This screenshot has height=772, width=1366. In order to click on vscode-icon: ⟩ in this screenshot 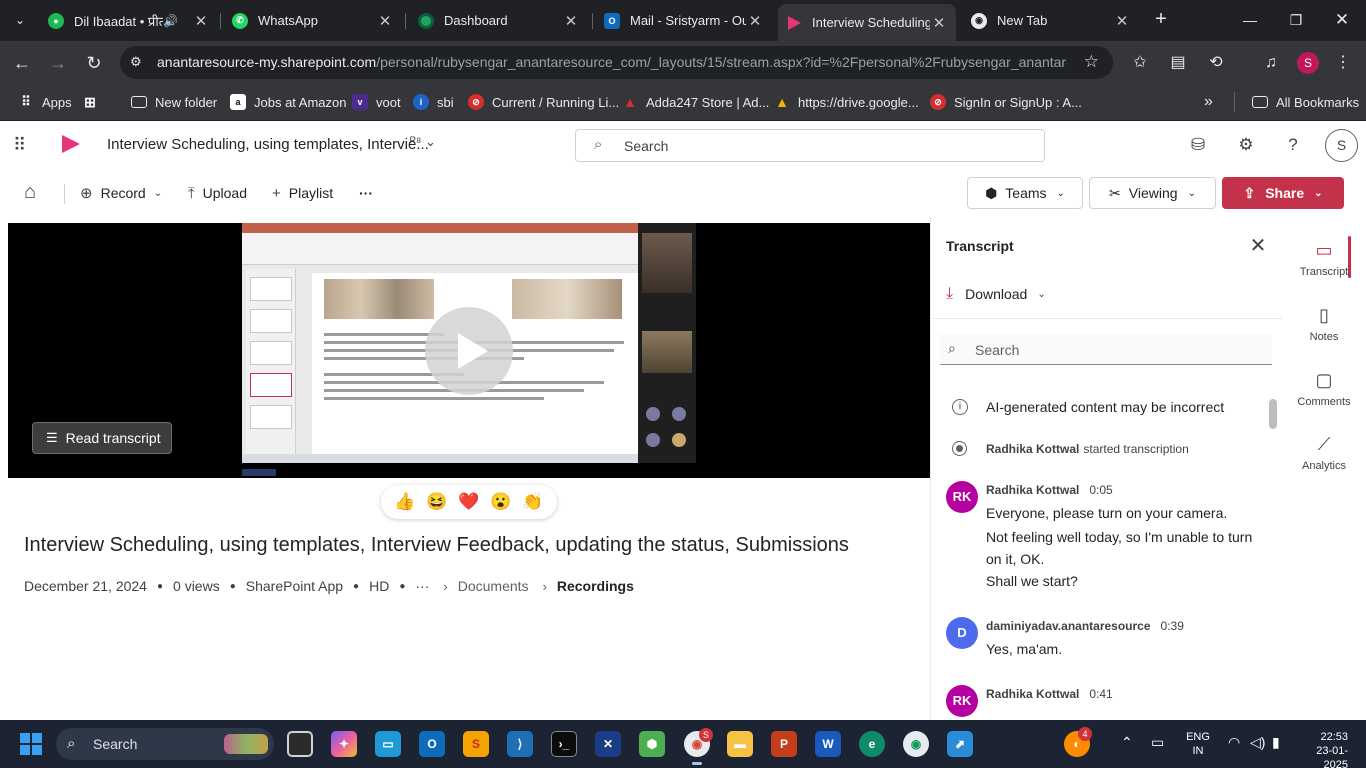, I will do `click(520, 744)`.